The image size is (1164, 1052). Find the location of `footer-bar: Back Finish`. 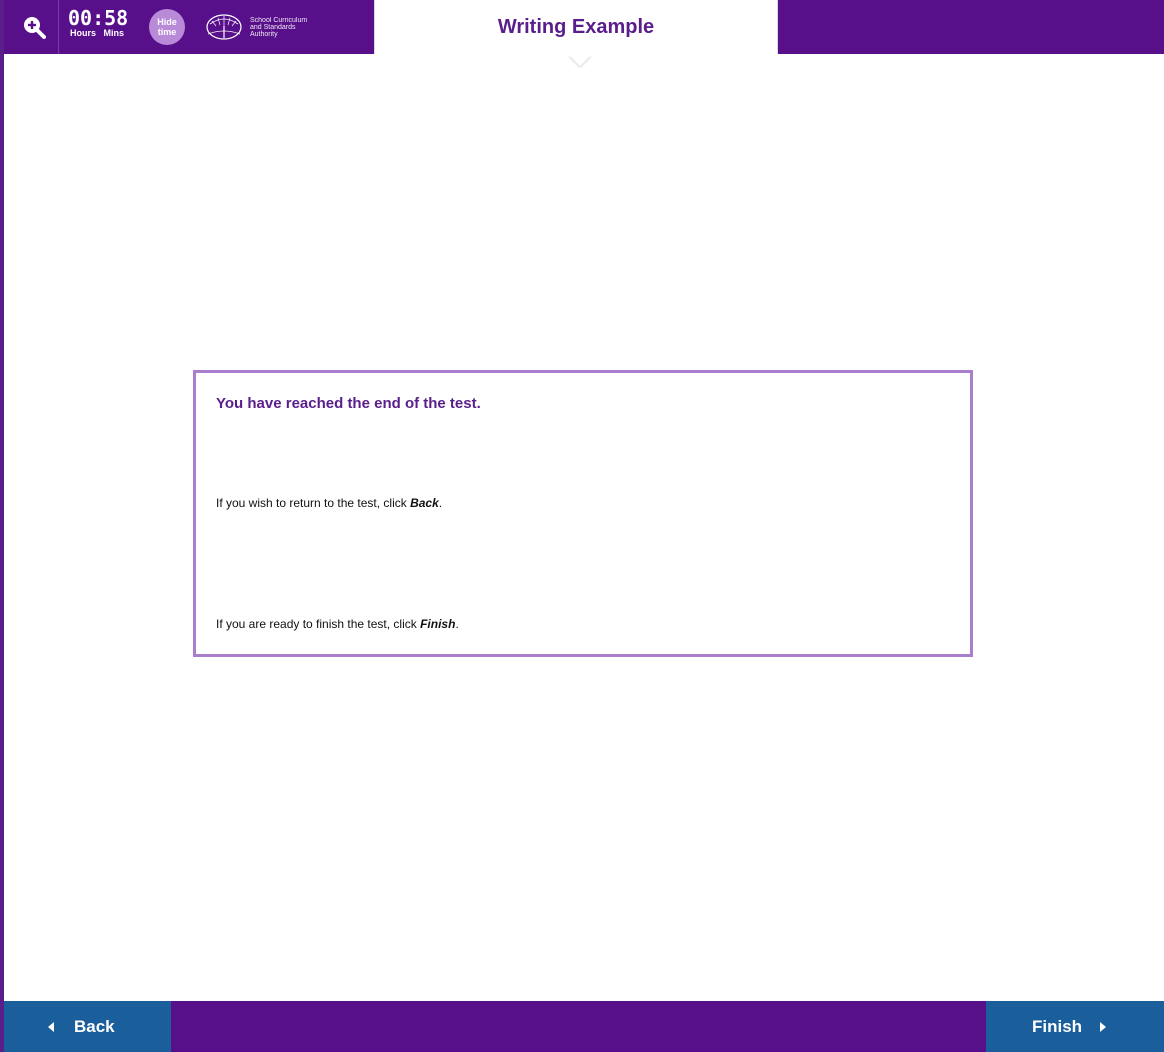

footer-bar: Back Finish is located at coordinates (584, 1026).